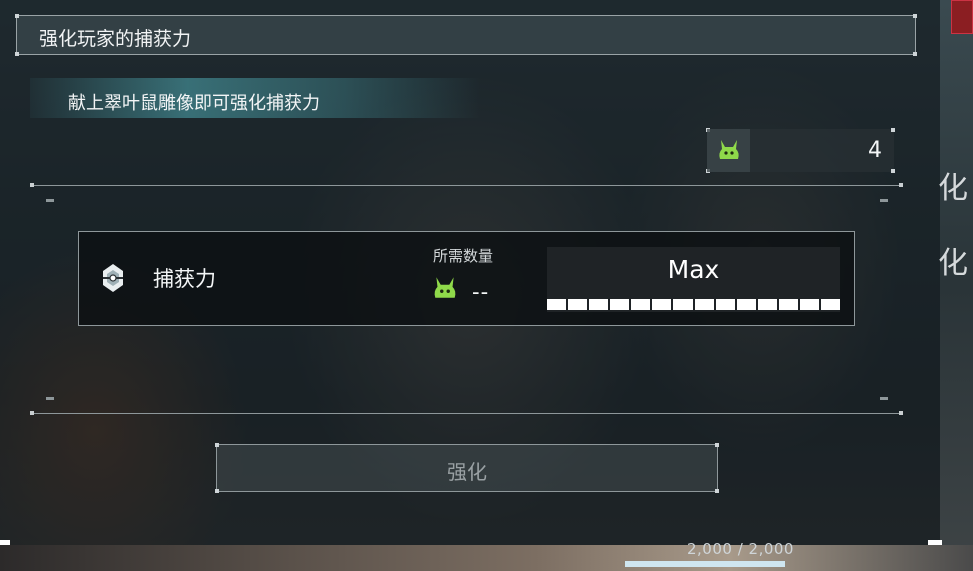 Image resolution: width=973 pixels, height=571 pixels. I want to click on background-right-strip, so click(956, 285).